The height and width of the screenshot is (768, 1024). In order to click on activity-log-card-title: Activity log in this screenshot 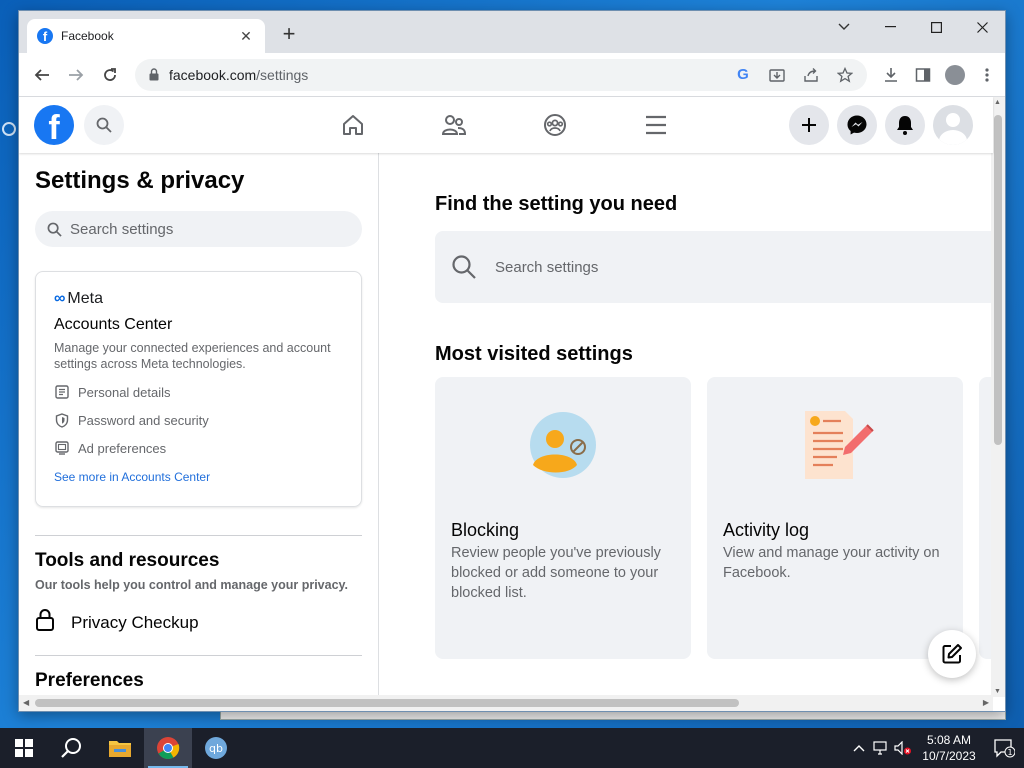, I will do `click(766, 530)`.